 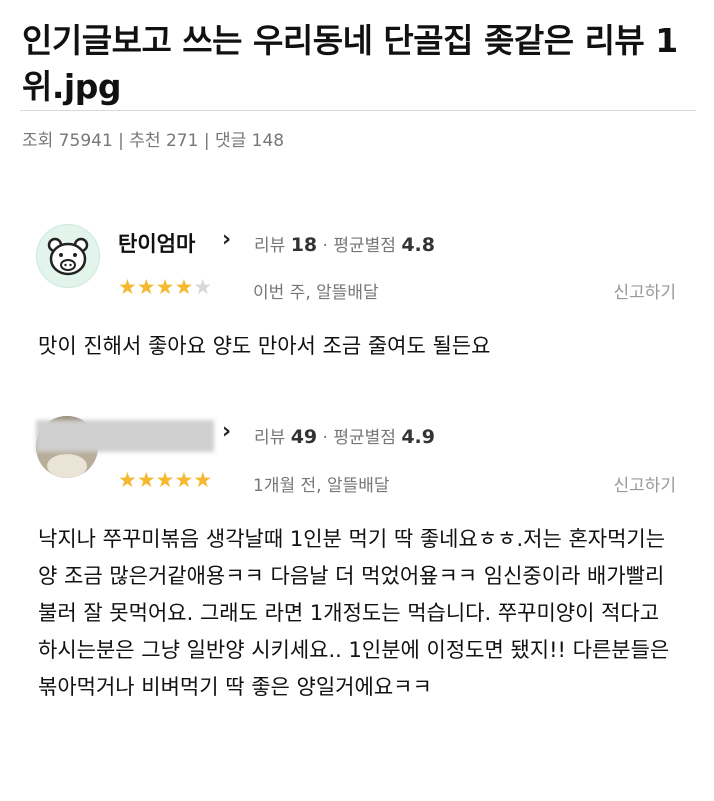 What do you see at coordinates (156, 243) in the screenshot?
I see `reviewer-name: 탄이엄마` at bounding box center [156, 243].